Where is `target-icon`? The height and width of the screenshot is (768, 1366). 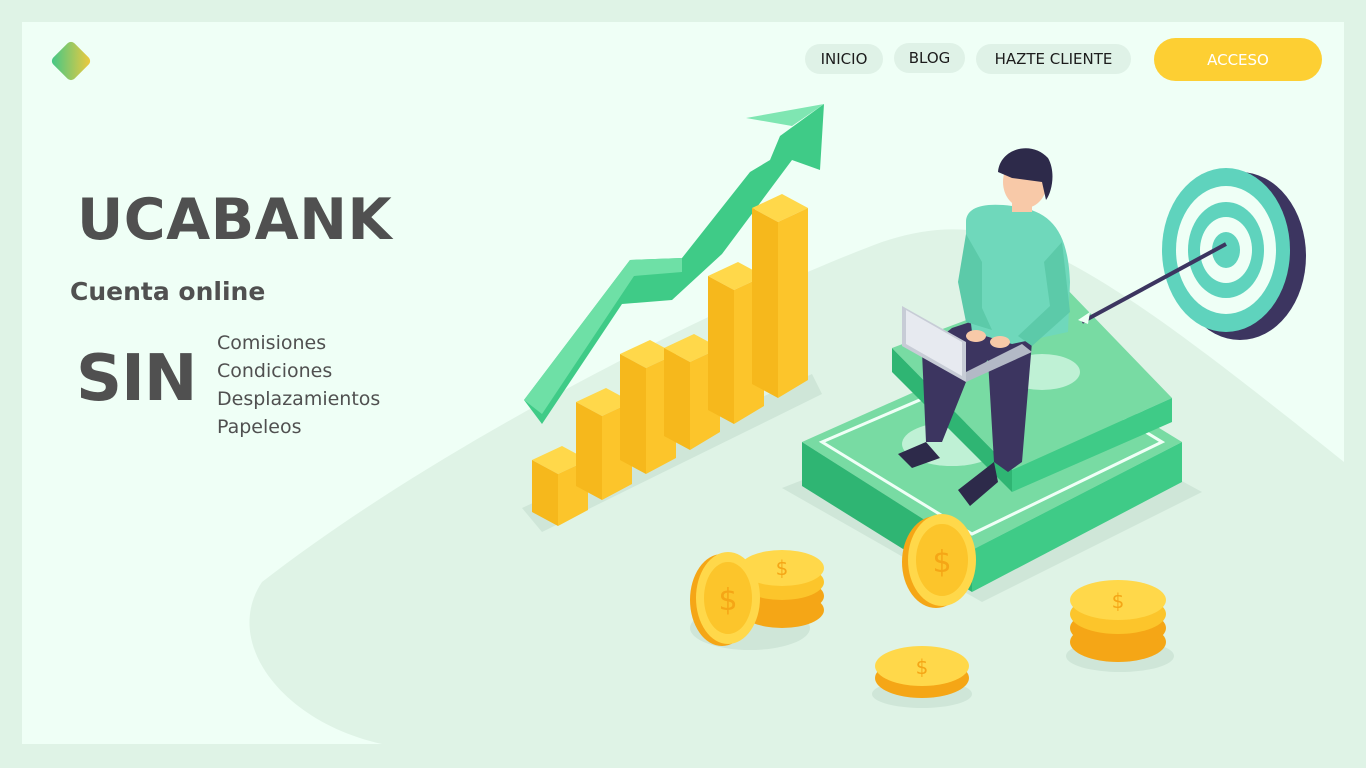 target-icon is located at coordinates (1192, 254).